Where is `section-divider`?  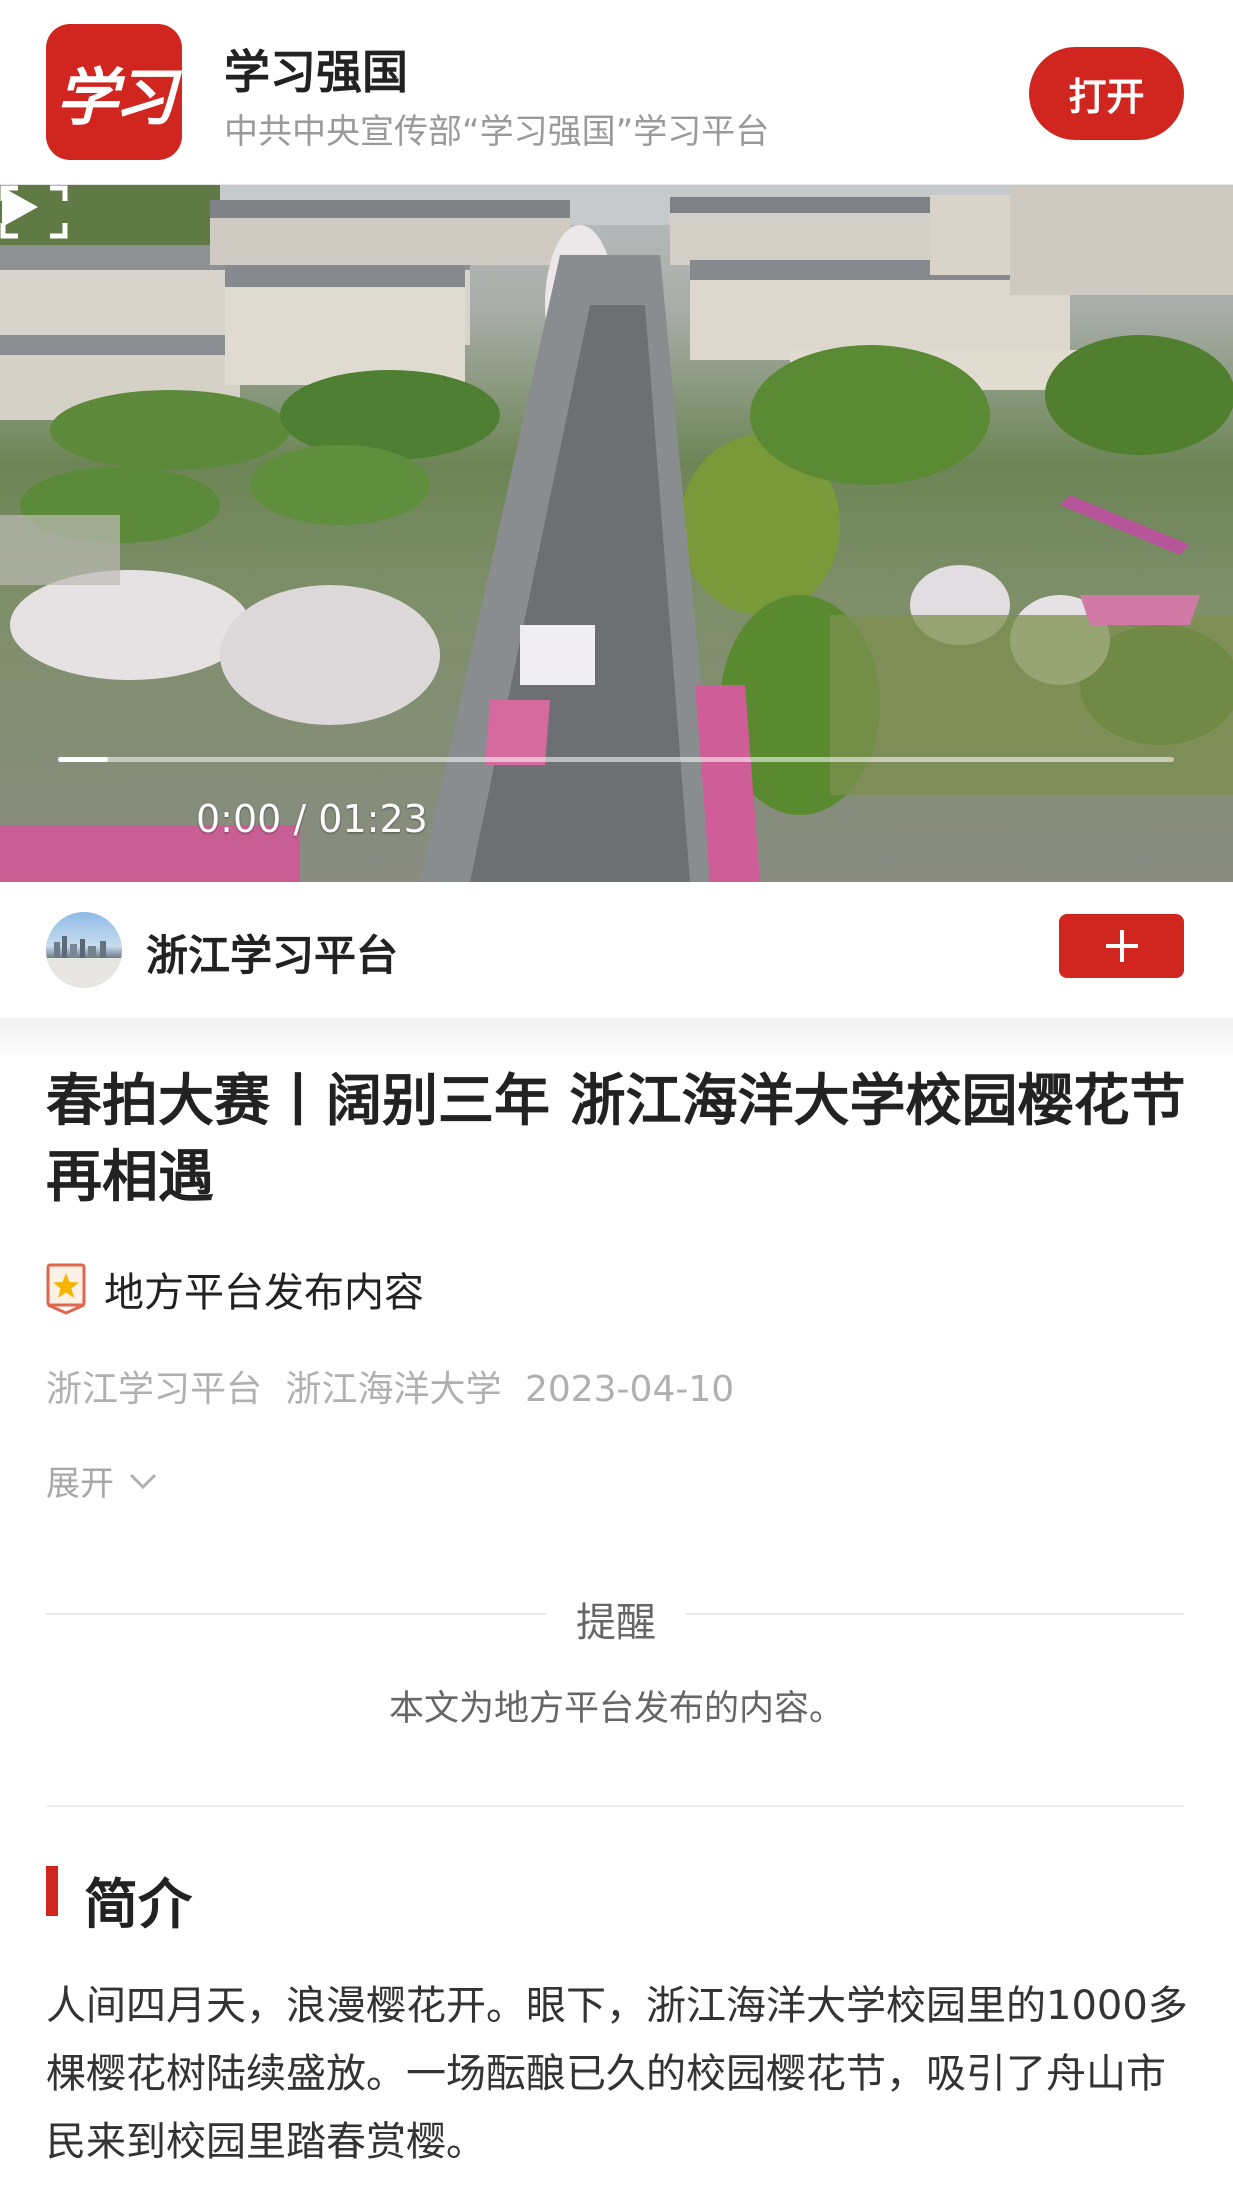 section-divider is located at coordinates (615, 1806).